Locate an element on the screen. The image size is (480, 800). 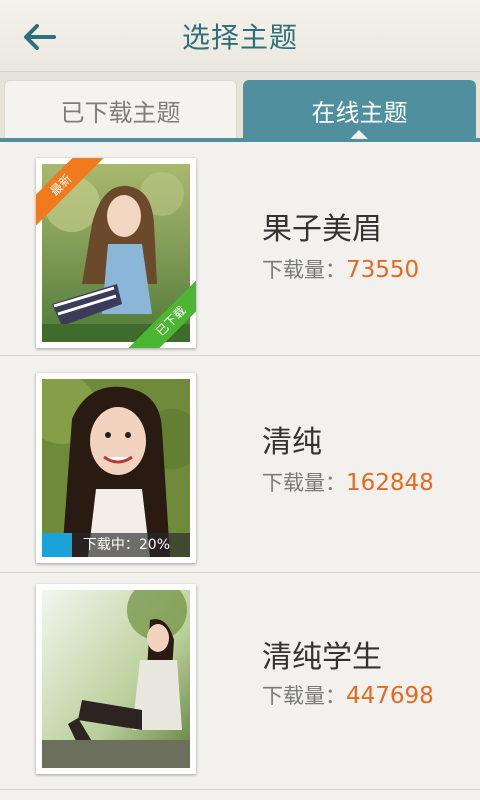
theme-name: 清纯 is located at coordinates (292, 442).